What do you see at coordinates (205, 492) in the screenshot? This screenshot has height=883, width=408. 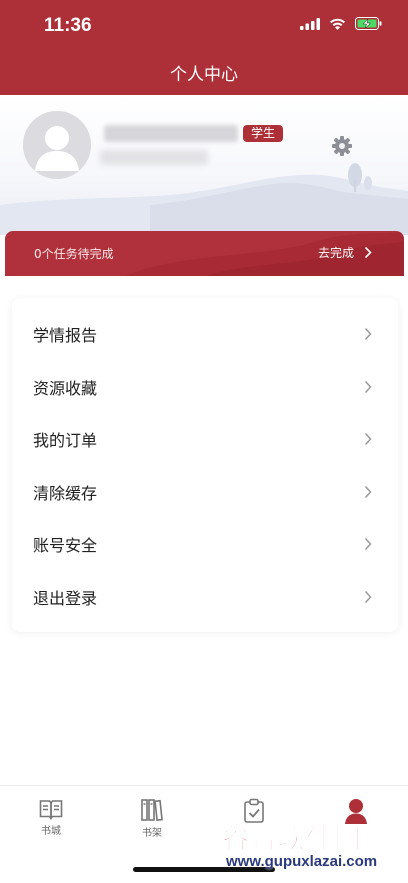 I see `menu-item-clear-cache: 清除缓存` at bounding box center [205, 492].